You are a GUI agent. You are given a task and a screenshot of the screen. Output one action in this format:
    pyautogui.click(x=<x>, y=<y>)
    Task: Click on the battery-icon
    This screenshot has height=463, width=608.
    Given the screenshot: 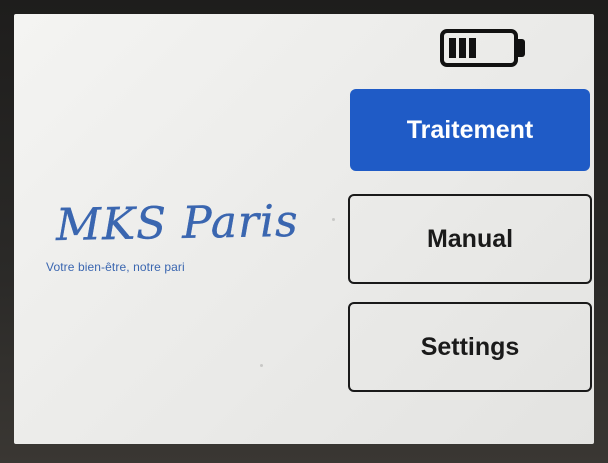 What is the action you would take?
    pyautogui.click(x=479, y=48)
    